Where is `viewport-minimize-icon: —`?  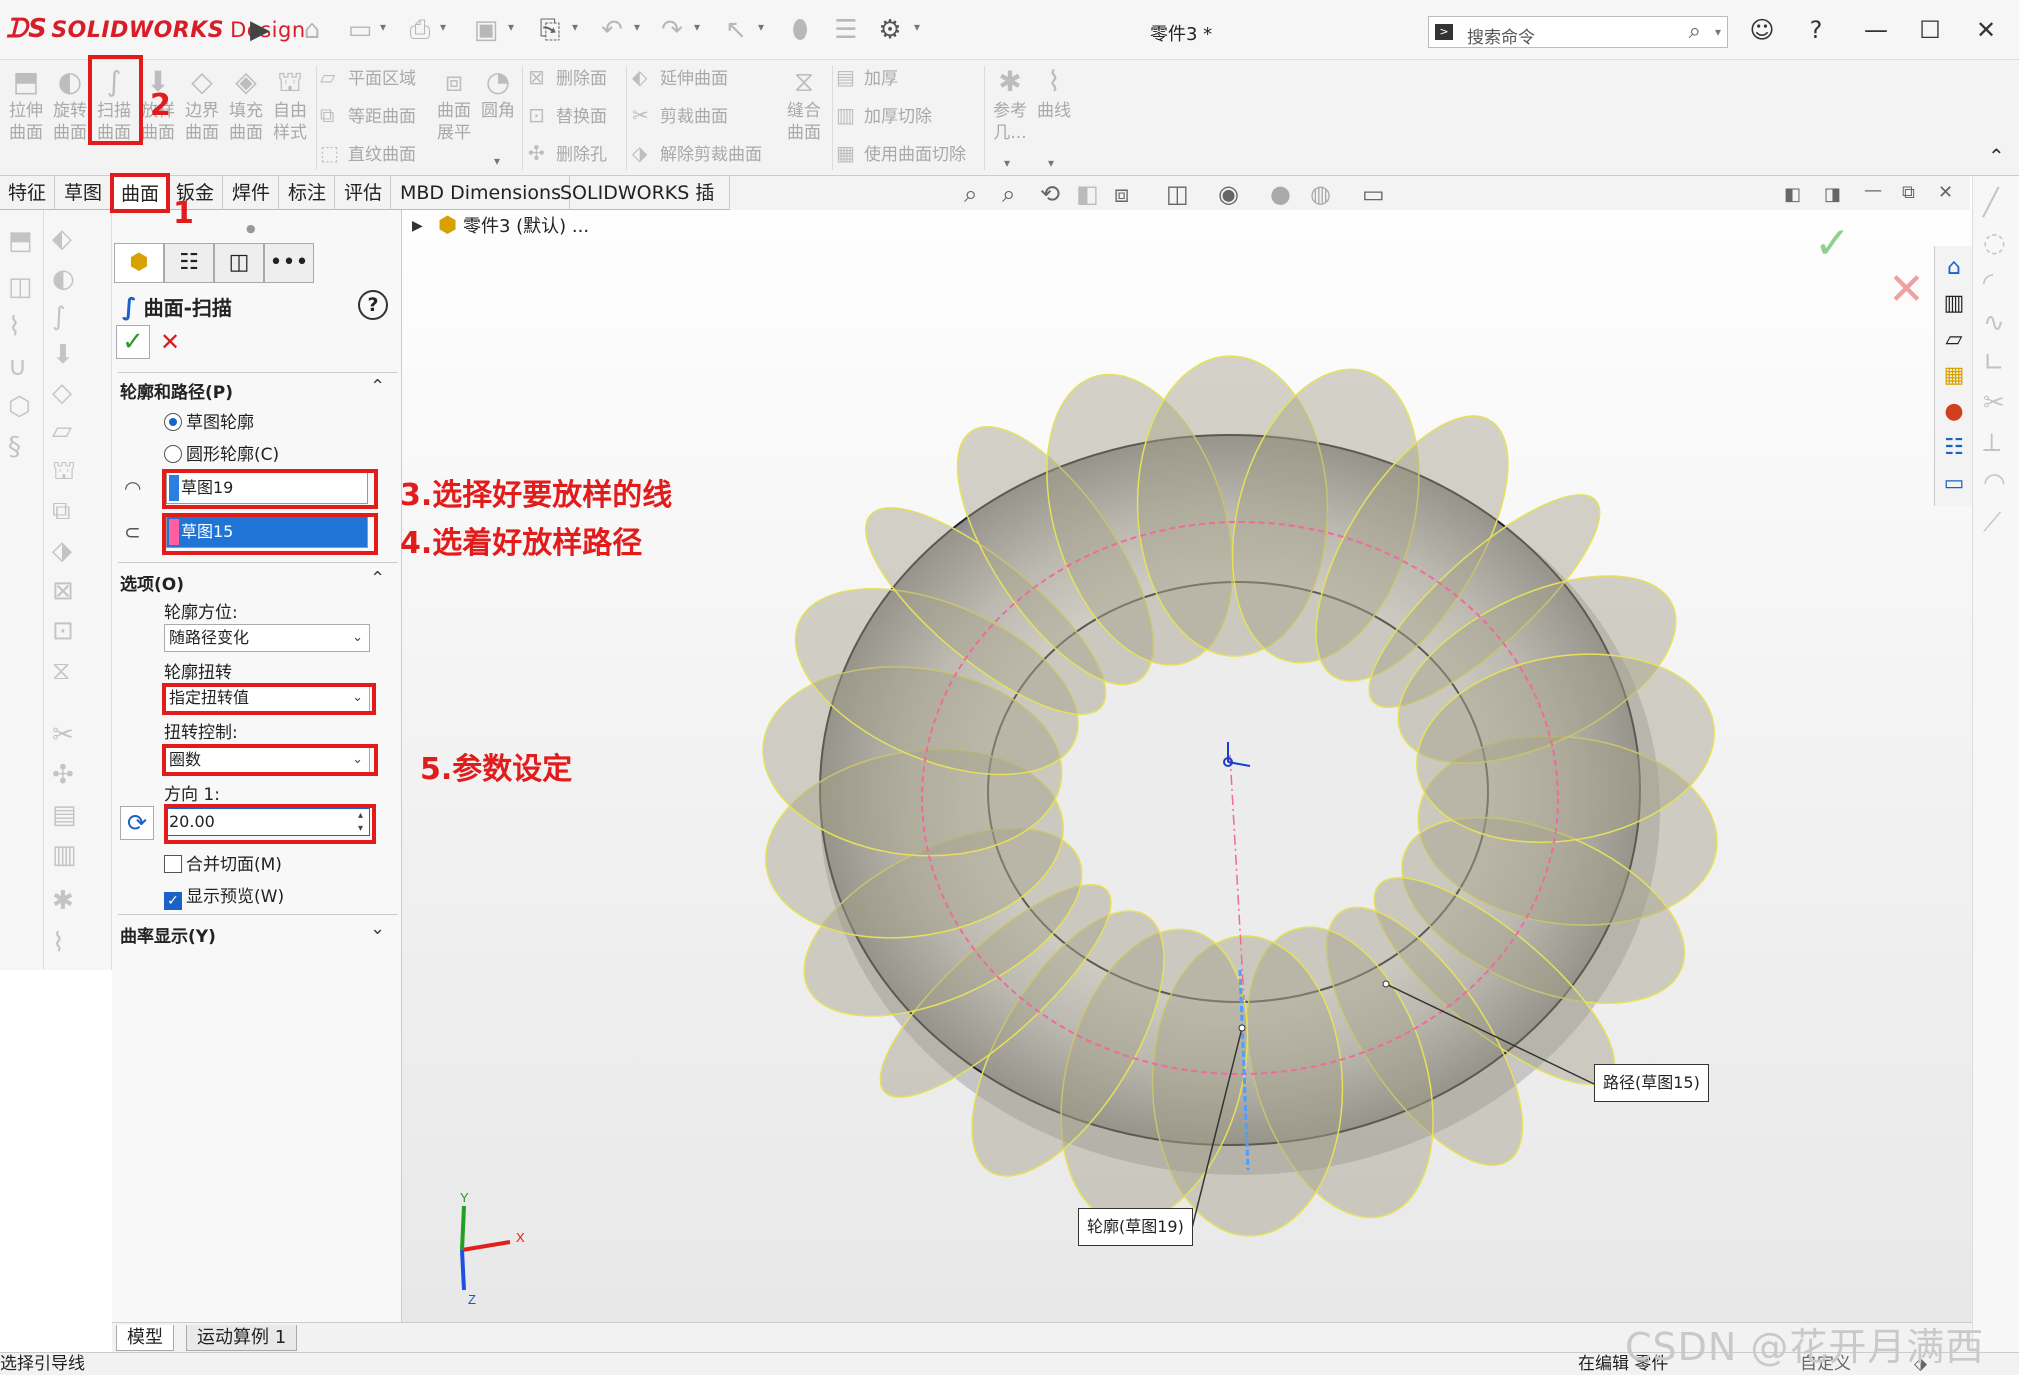 viewport-minimize-icon: — is located at coordinates (1873, 190).